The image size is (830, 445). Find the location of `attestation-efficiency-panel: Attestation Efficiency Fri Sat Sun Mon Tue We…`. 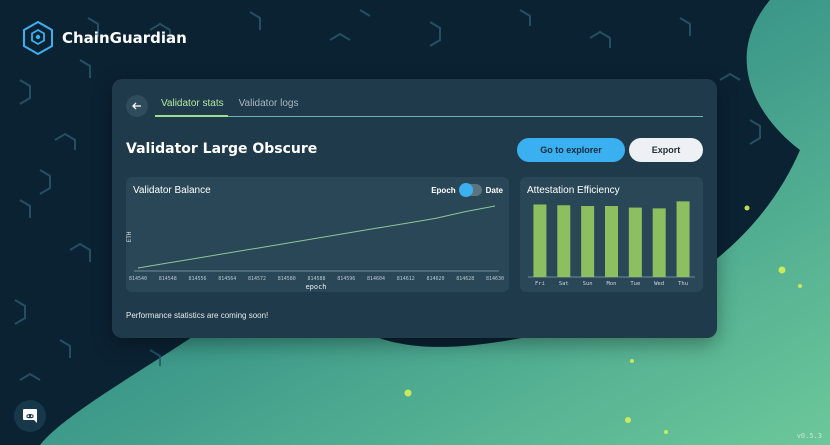

attestation-efficiency-panel: Attestation Efficiency Fri Sat Sun Mon Tue We… is located at coordinates (611, 234).